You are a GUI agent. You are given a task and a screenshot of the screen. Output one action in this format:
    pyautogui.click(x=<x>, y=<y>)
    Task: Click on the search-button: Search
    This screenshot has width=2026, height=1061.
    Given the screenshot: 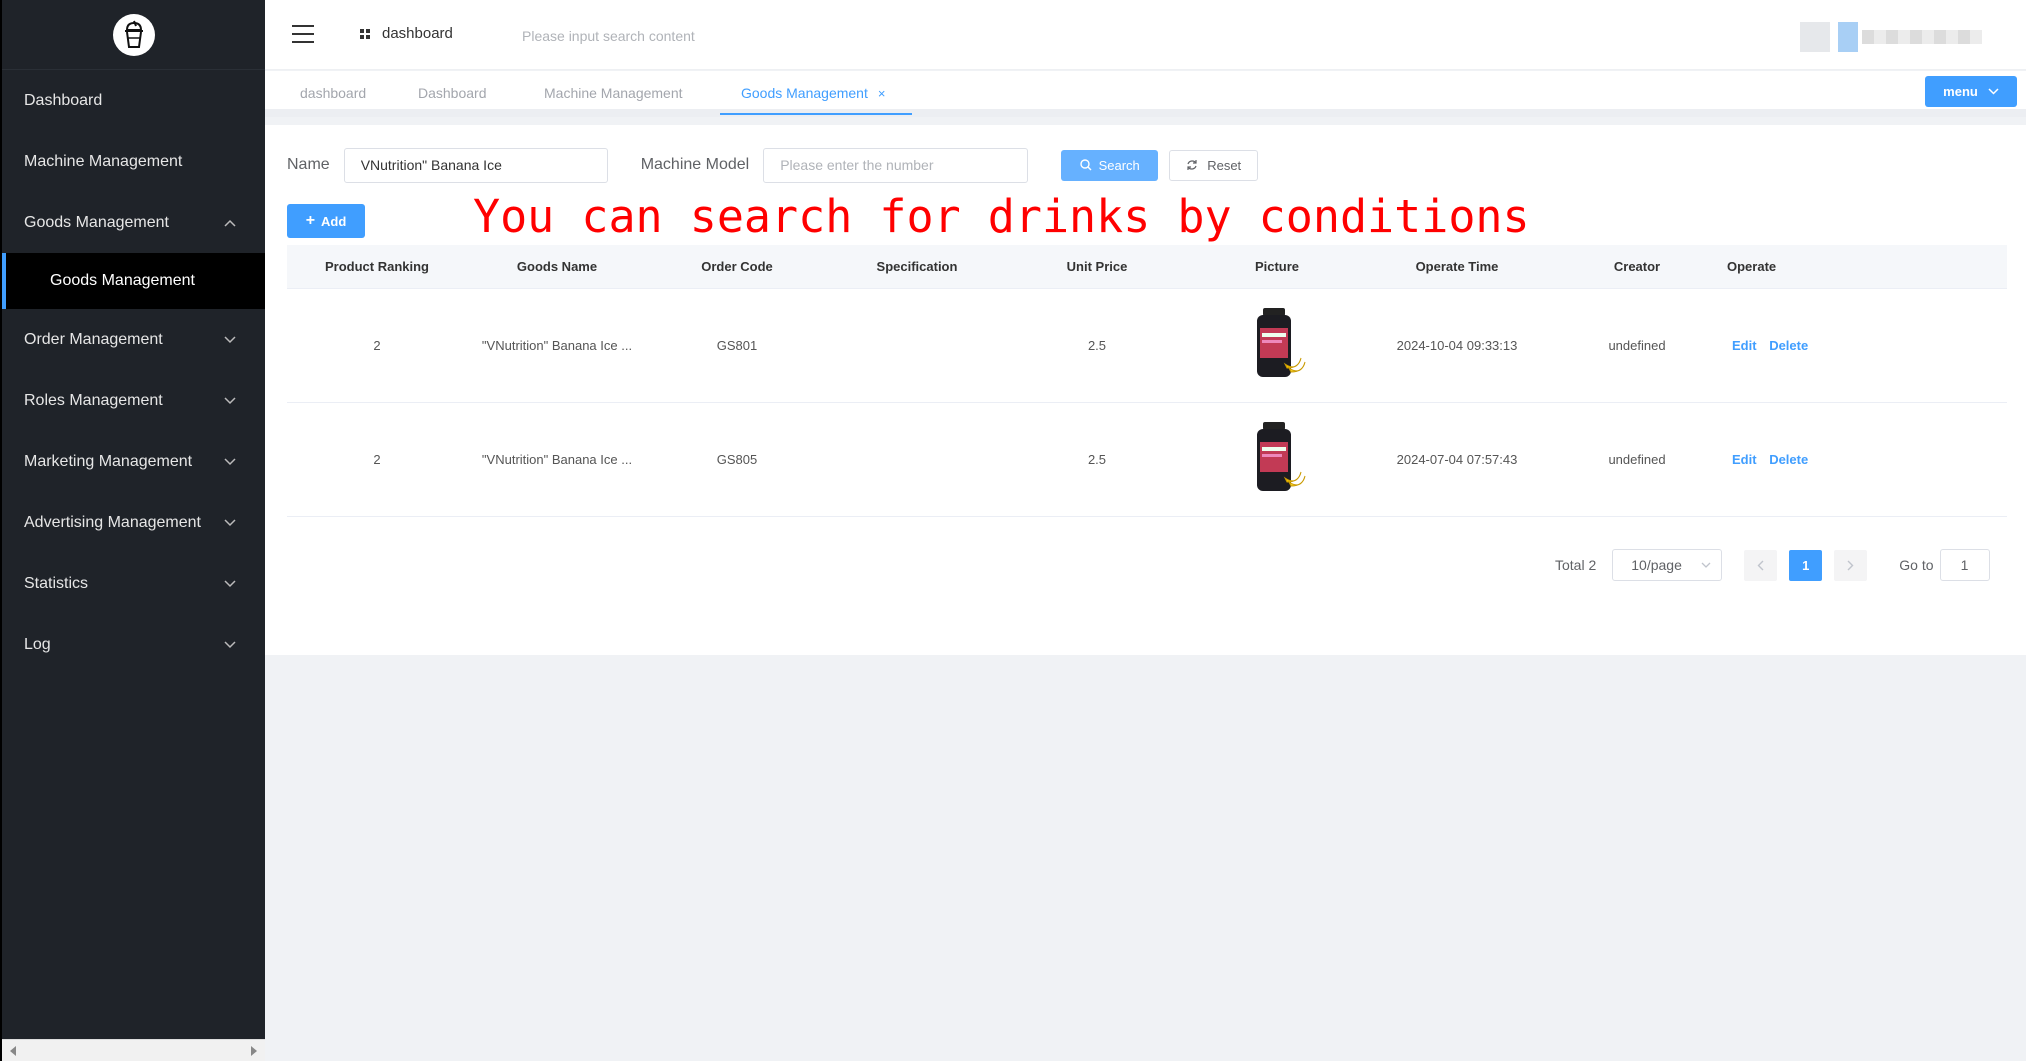 What is the action you would take?
    pyautogui.click(x=1110, y=165)
    